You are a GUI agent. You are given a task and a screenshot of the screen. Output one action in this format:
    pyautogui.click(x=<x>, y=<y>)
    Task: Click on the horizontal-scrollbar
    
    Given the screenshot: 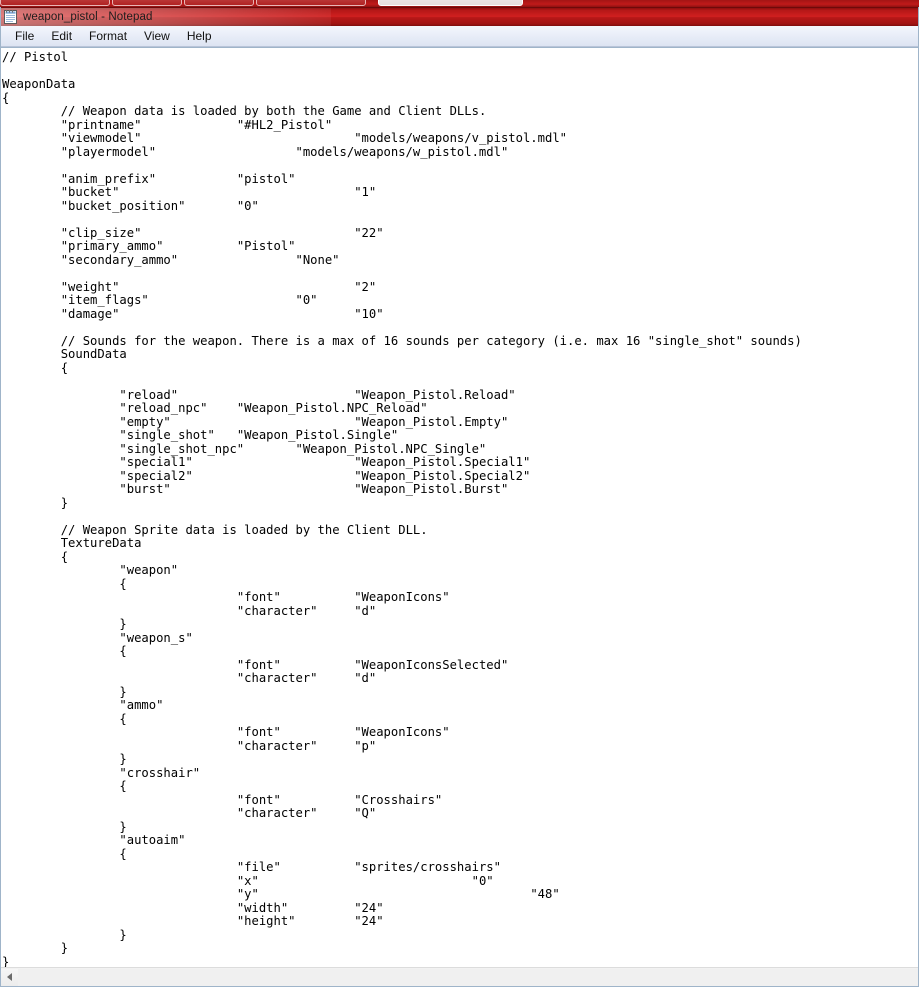 What is the action you would take?
    pyautogui.click(x=459, y=976)
    